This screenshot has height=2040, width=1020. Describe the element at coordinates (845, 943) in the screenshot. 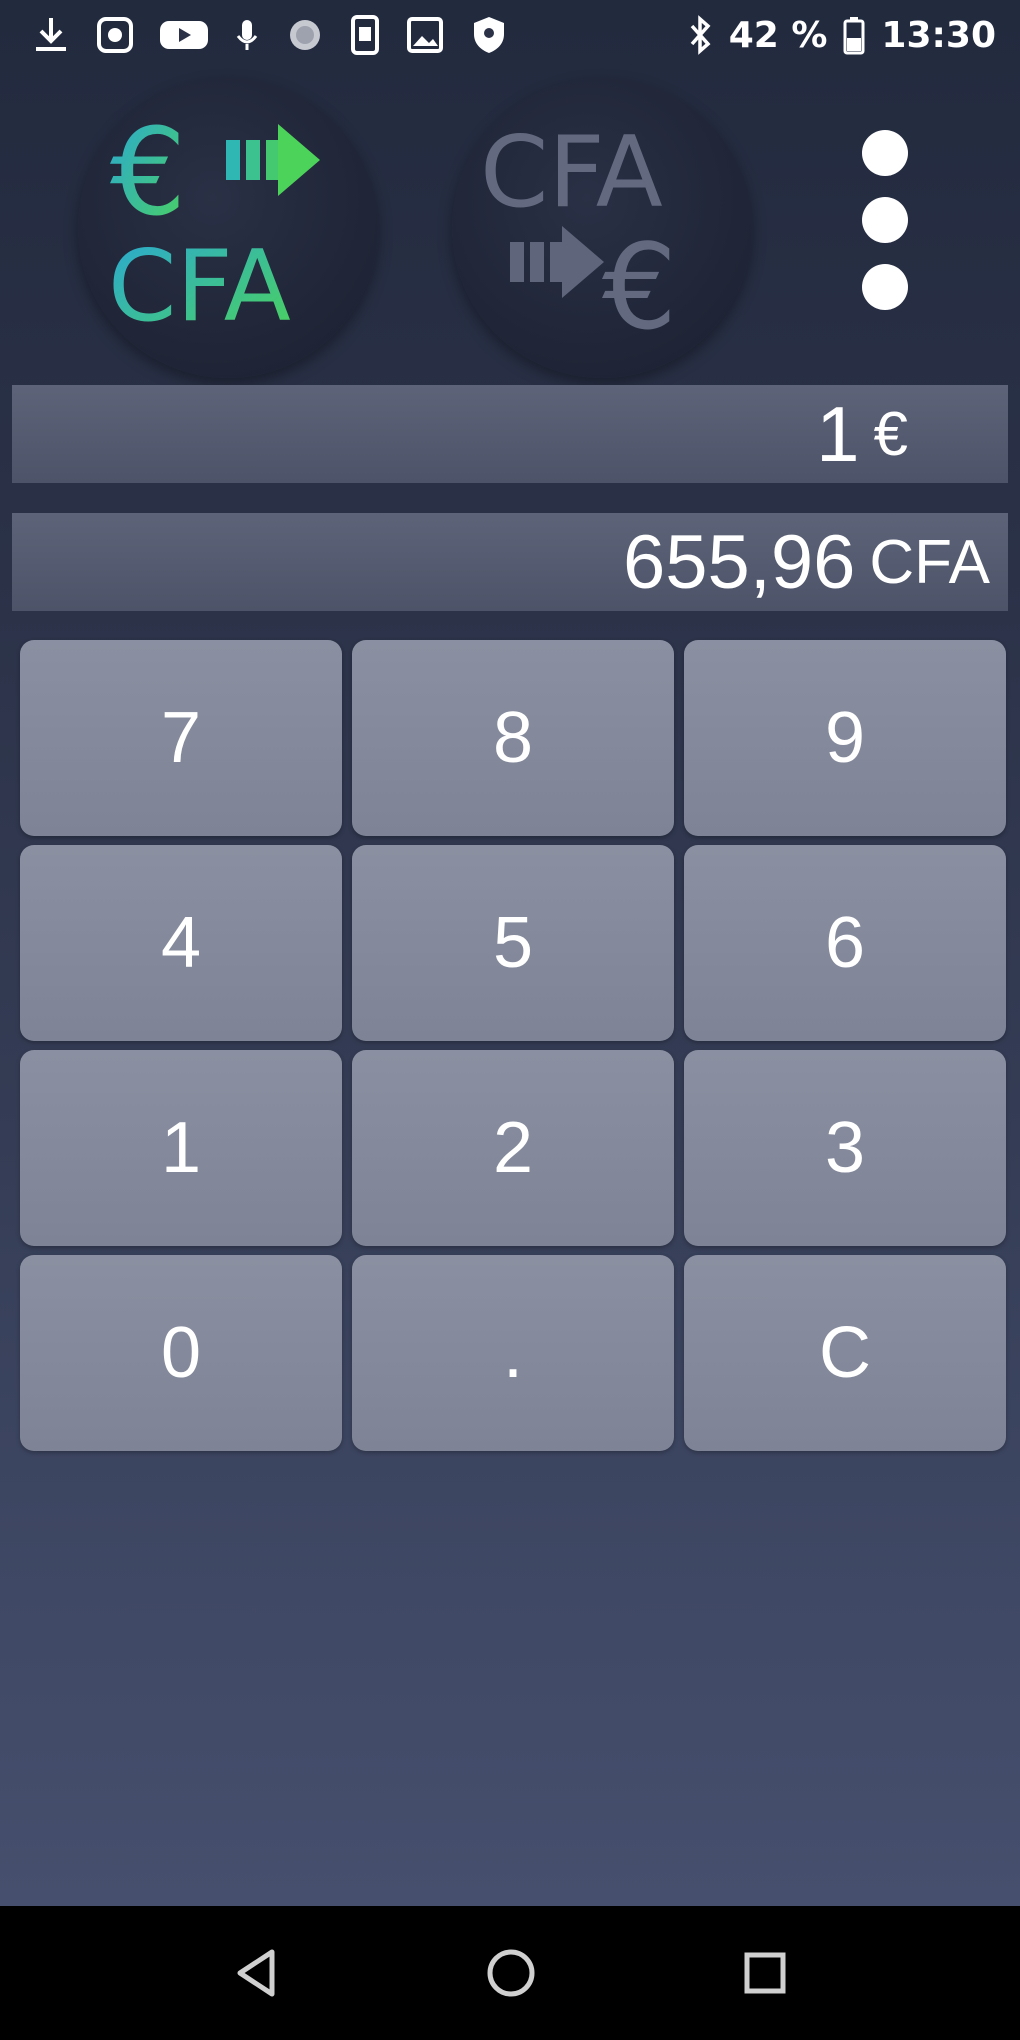

I see `key-6: 6` at that location.